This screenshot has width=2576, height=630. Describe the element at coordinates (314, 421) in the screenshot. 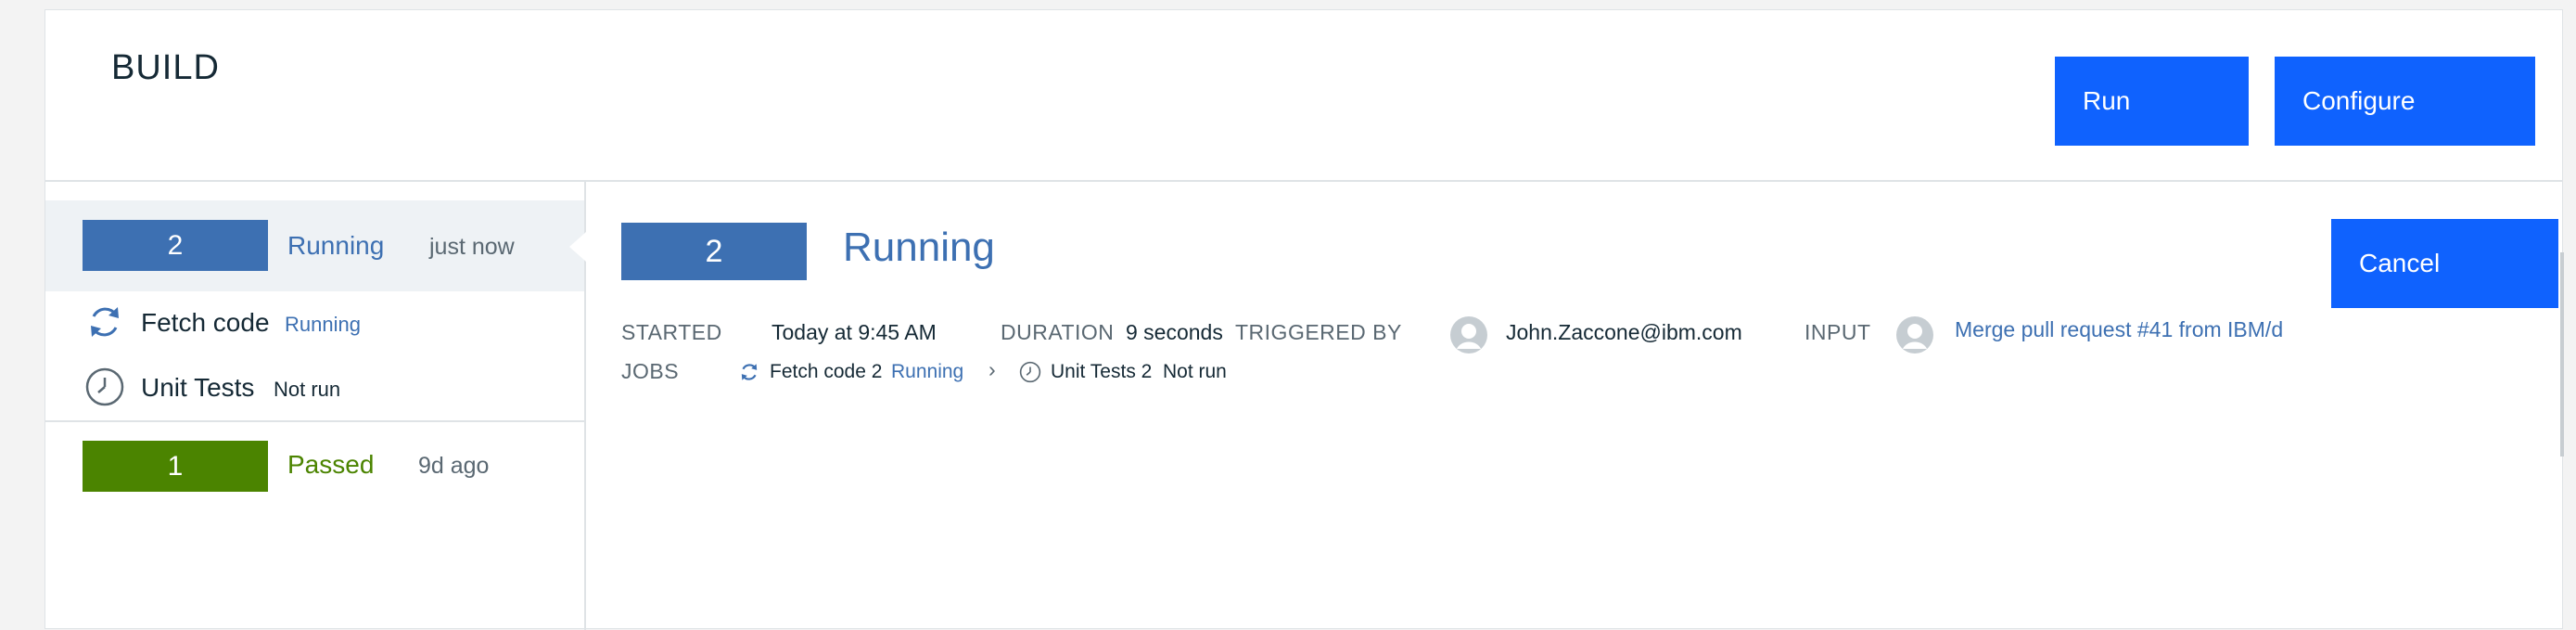

I see `divider` at that location.